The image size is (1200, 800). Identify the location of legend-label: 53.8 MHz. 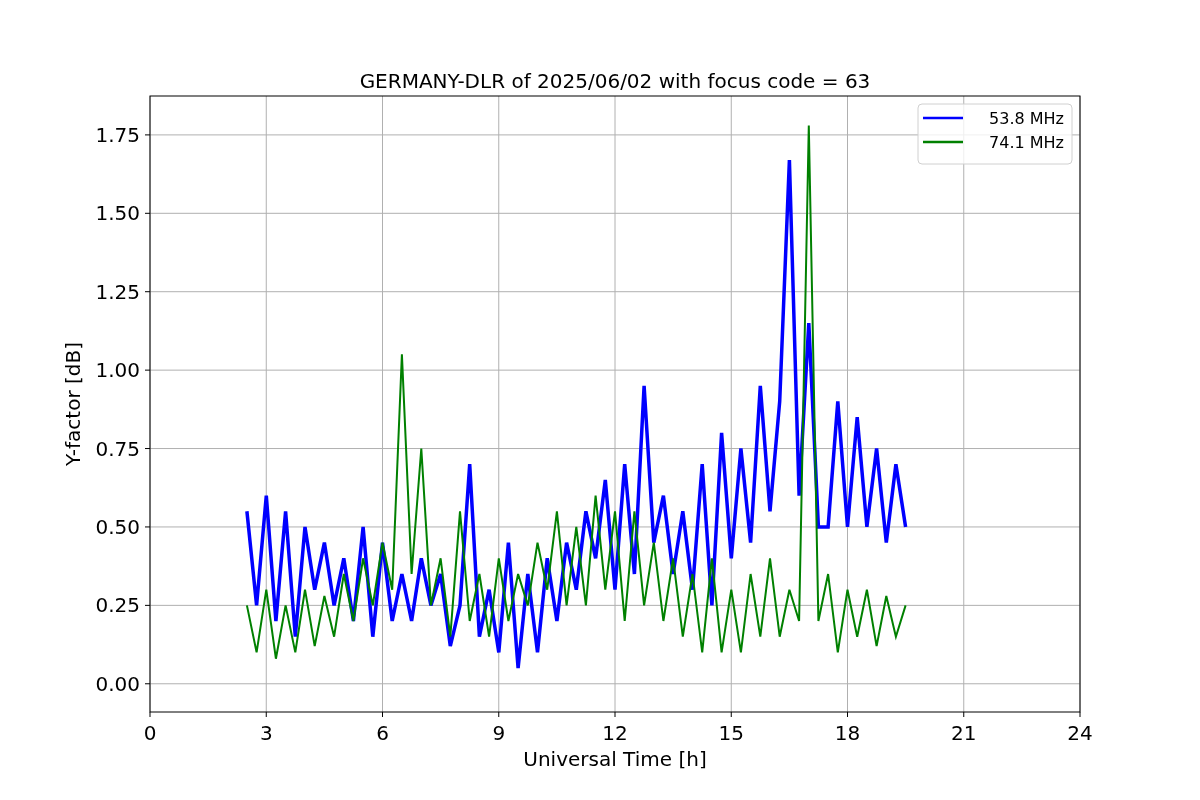
(1026, 118).